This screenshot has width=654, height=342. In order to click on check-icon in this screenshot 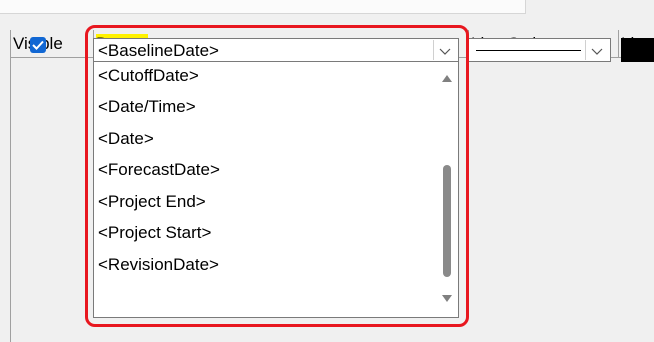, I will do `click(38, 45)`.